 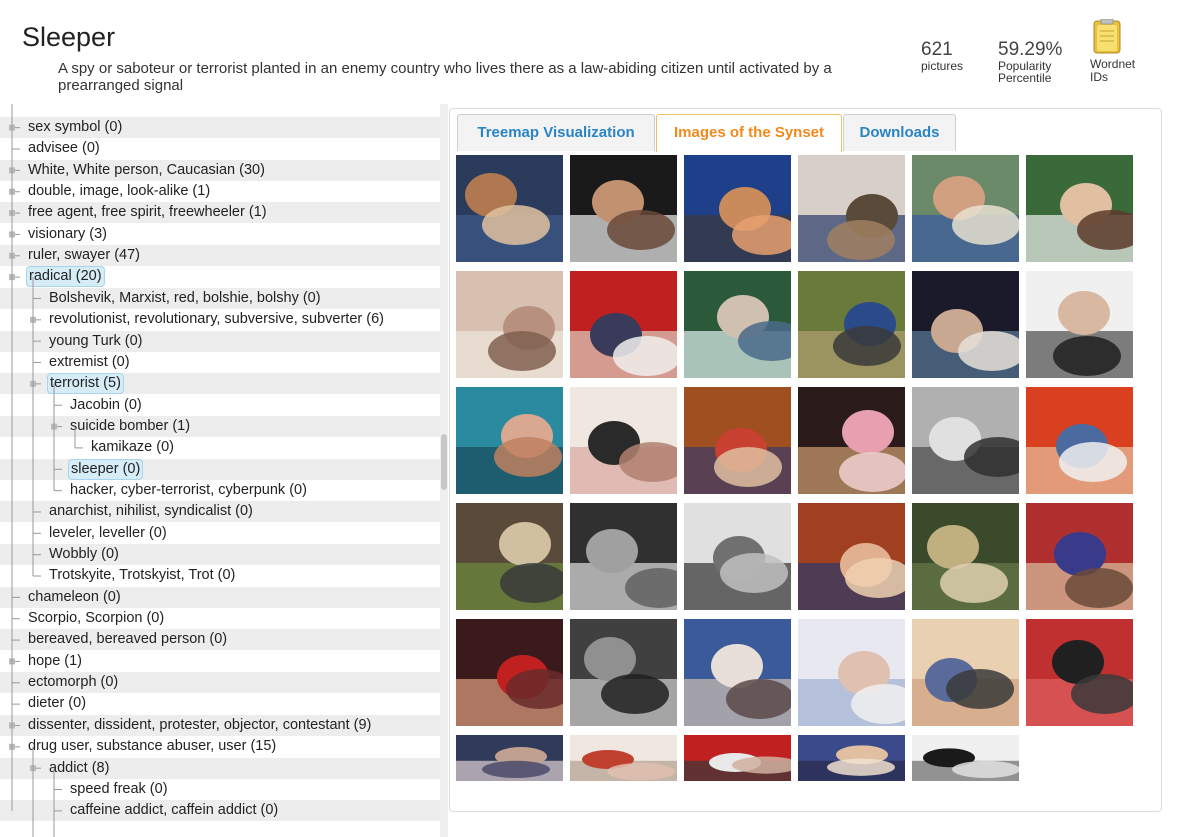 I want to click on tree-row: speed freak (0), so click(x=220, y=789).